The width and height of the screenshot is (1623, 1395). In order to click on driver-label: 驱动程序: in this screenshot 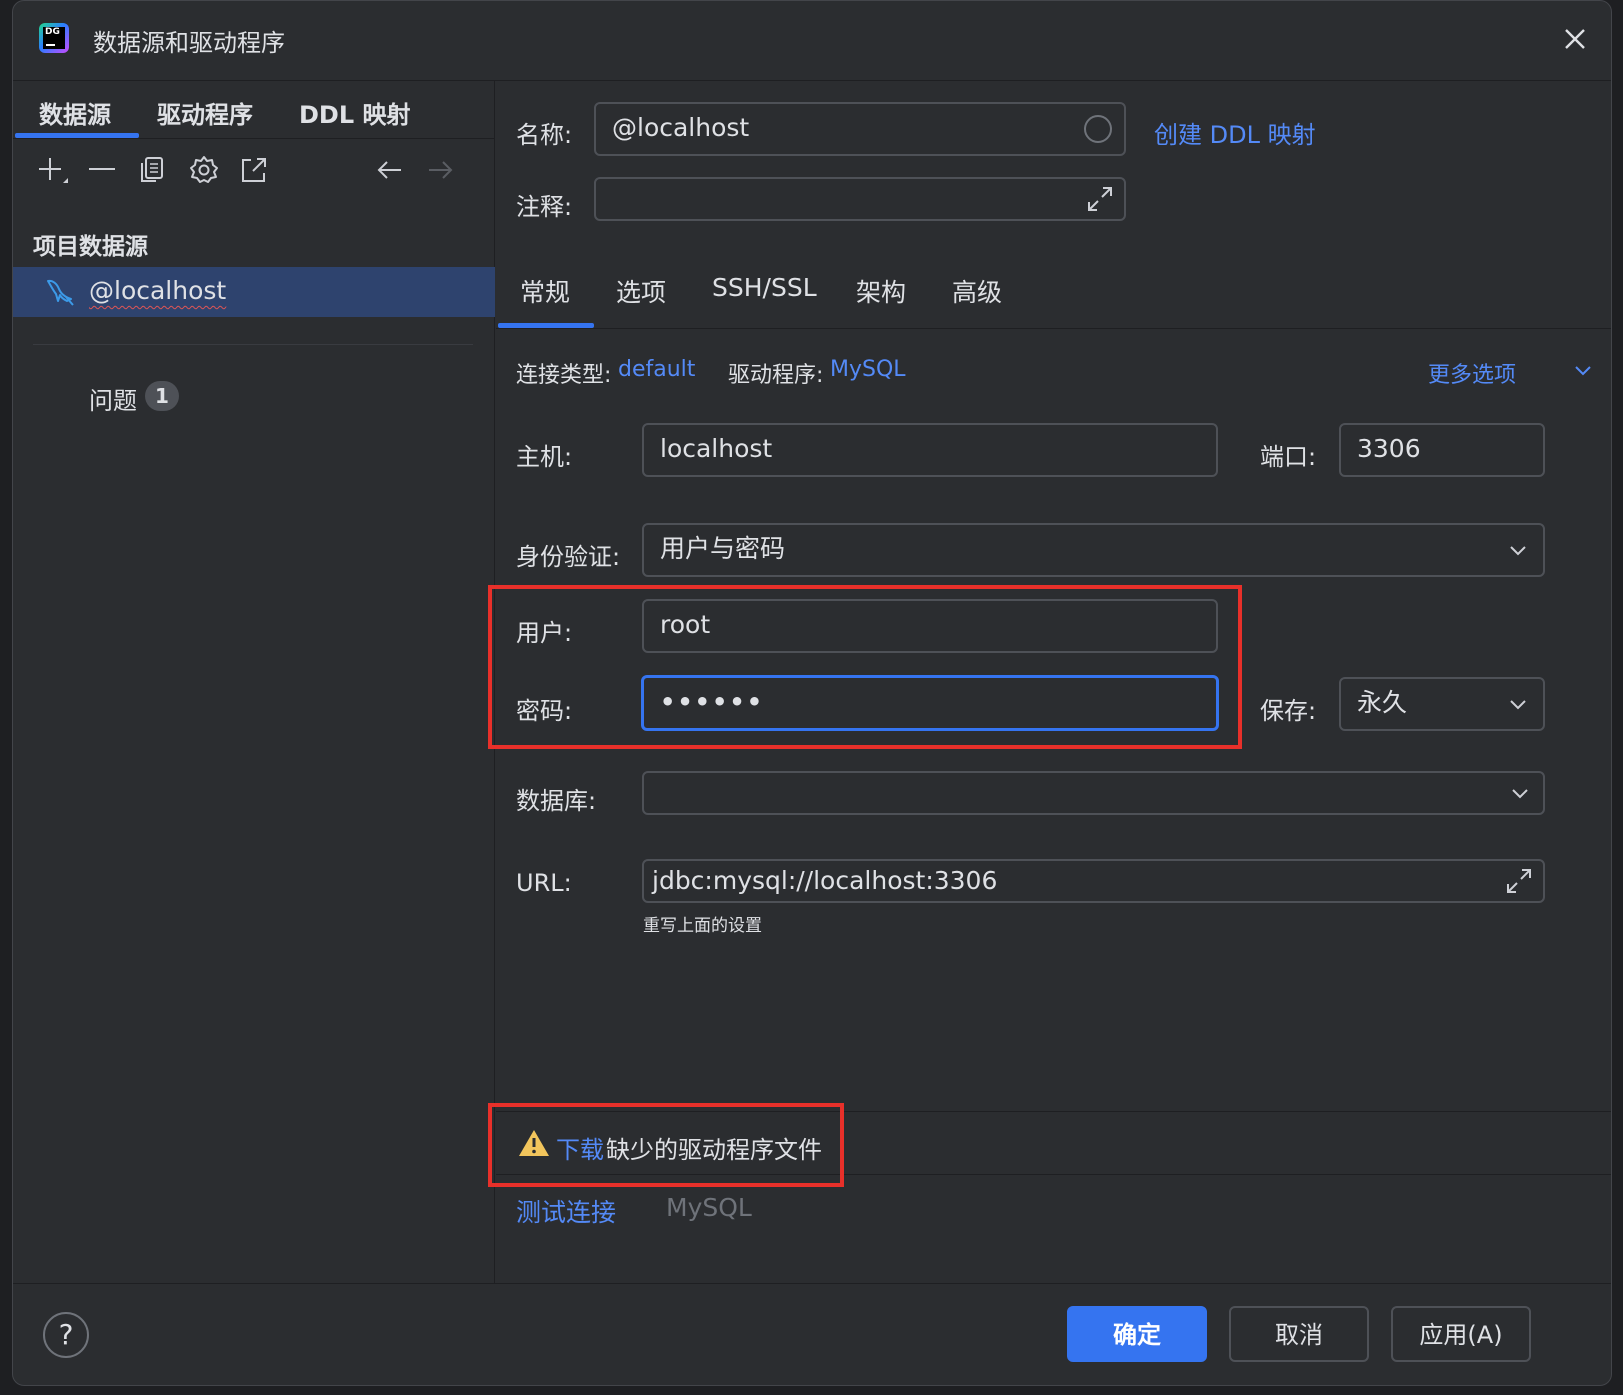, I will do `click(776, 375)`.